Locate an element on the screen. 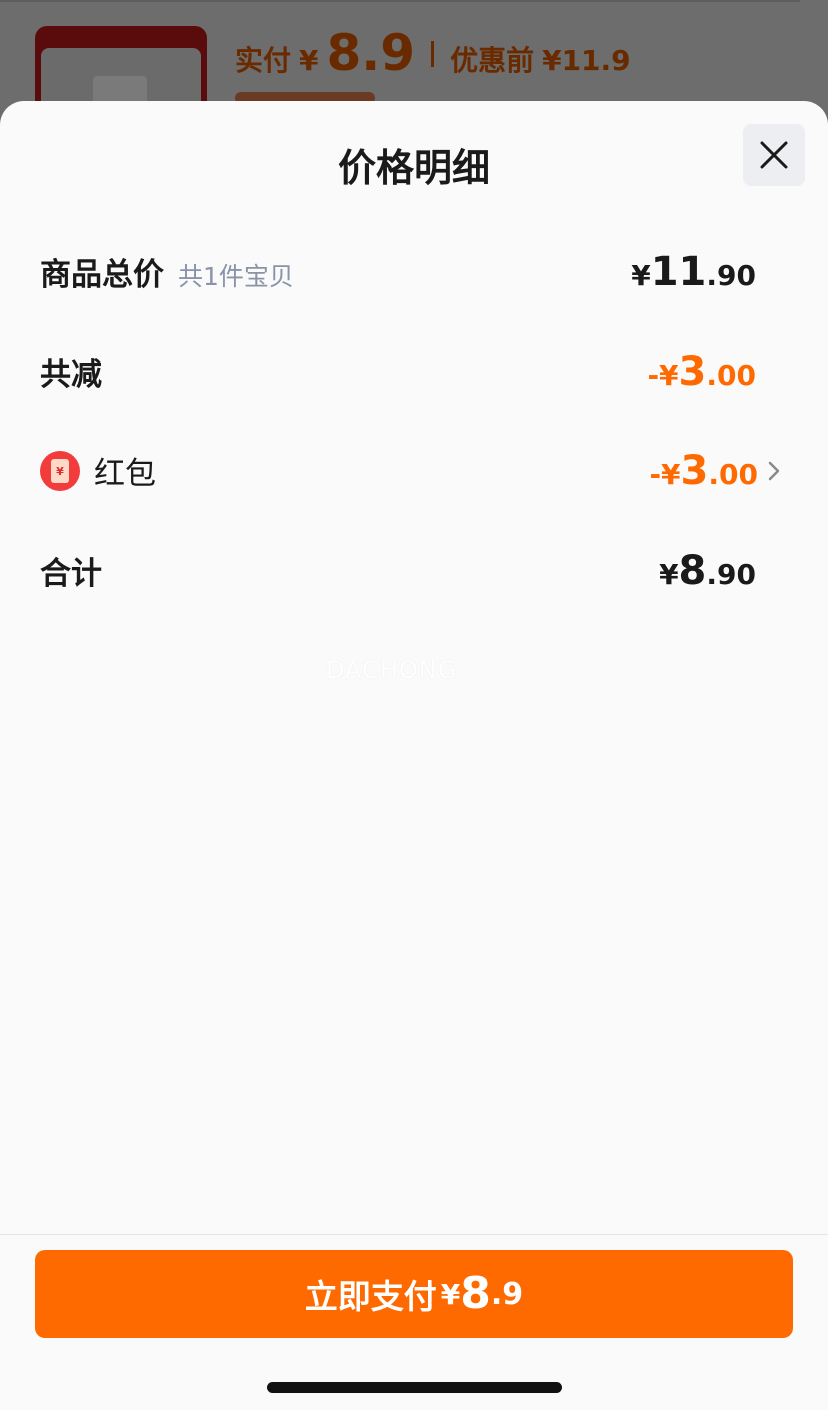 Image resolution: width=828 pixels, height=1410 pixels. original-label: 优惠前 is located at coordinates (492, 60).